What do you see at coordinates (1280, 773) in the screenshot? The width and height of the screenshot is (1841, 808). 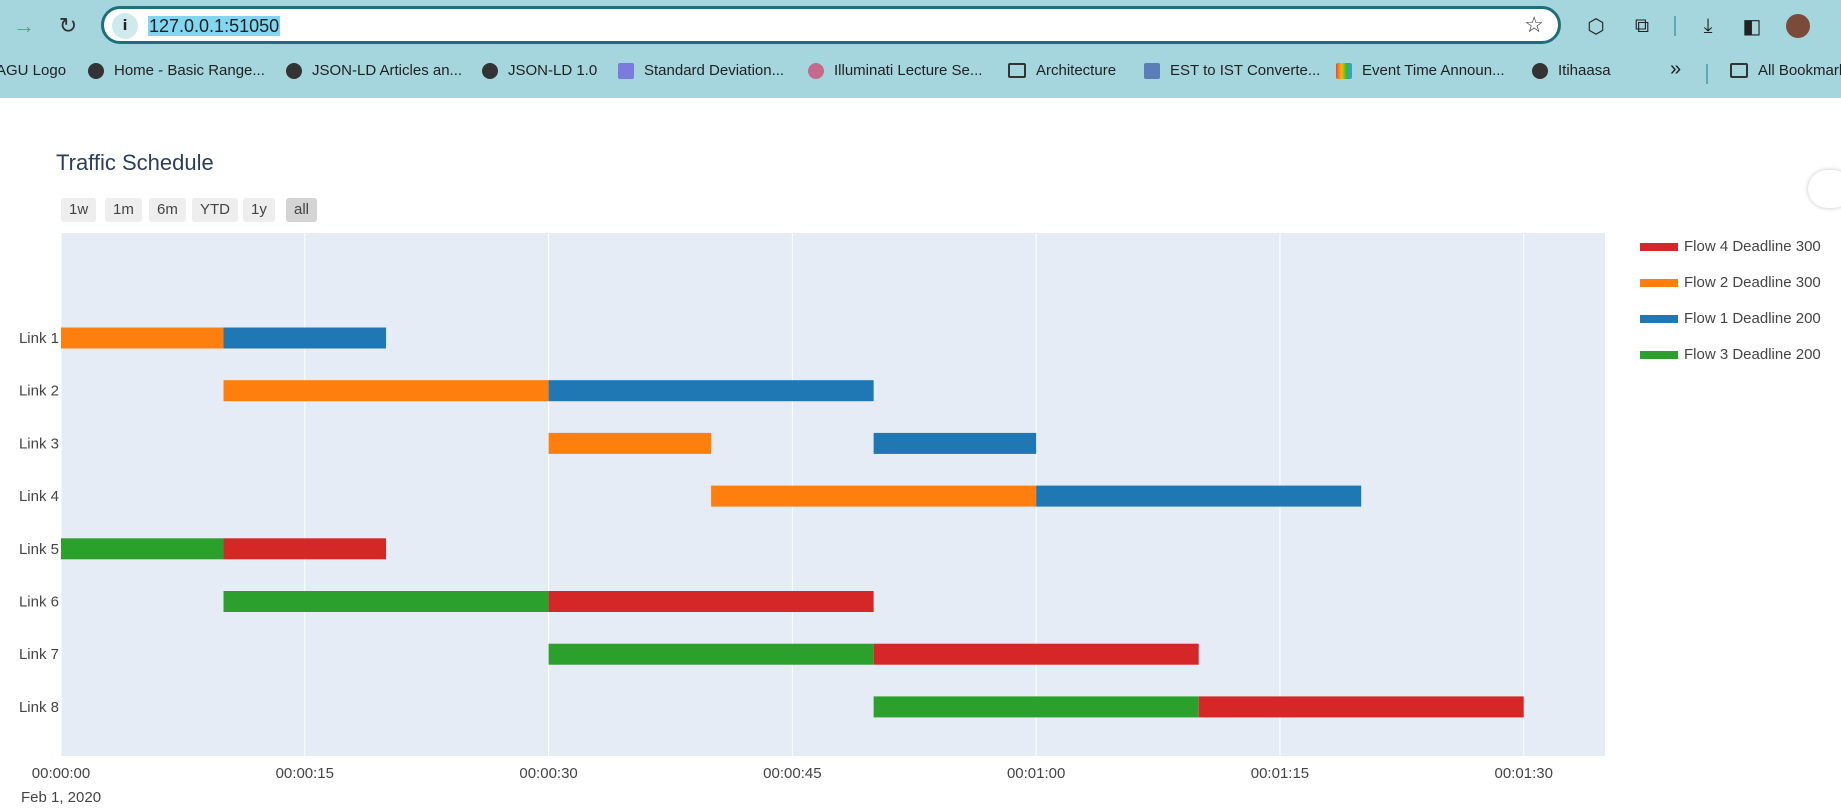 I see `x-tick-label: 00:01:15` at bounding box center [1280, 773].